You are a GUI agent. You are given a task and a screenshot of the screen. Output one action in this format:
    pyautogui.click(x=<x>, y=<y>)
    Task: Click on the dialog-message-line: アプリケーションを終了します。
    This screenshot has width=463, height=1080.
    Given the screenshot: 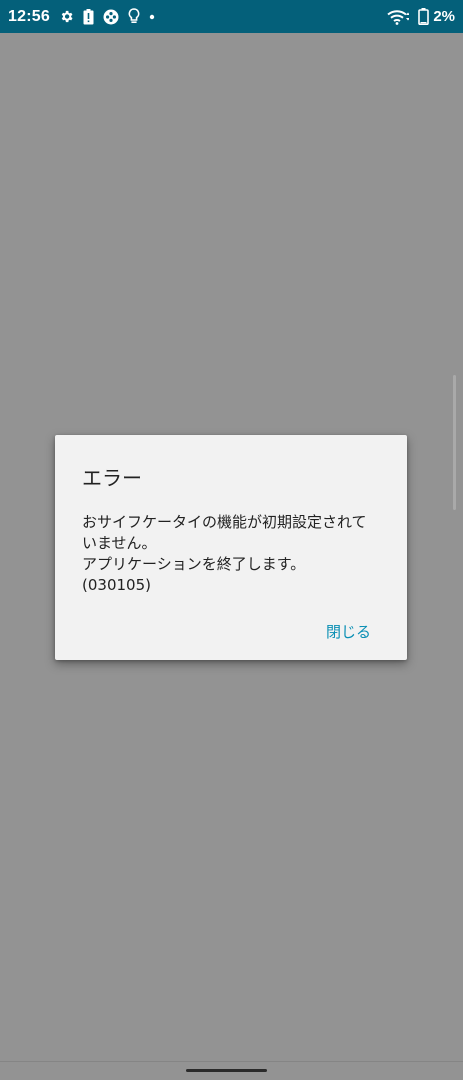 What is the action you would take?
    pyautogui.click(x=194, y=564)
    